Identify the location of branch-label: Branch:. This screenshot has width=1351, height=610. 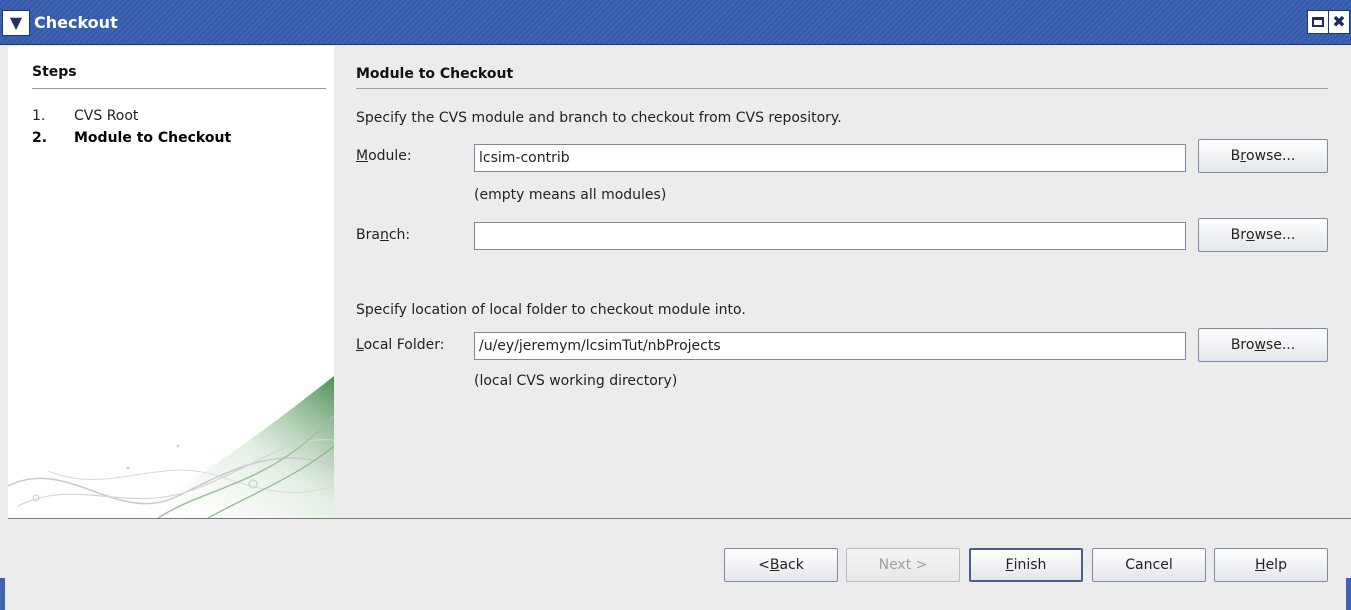
(383, 235).